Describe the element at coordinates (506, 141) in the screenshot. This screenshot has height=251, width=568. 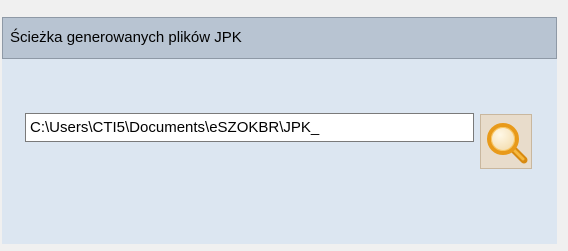
I see `browse-folder-button` at that location.